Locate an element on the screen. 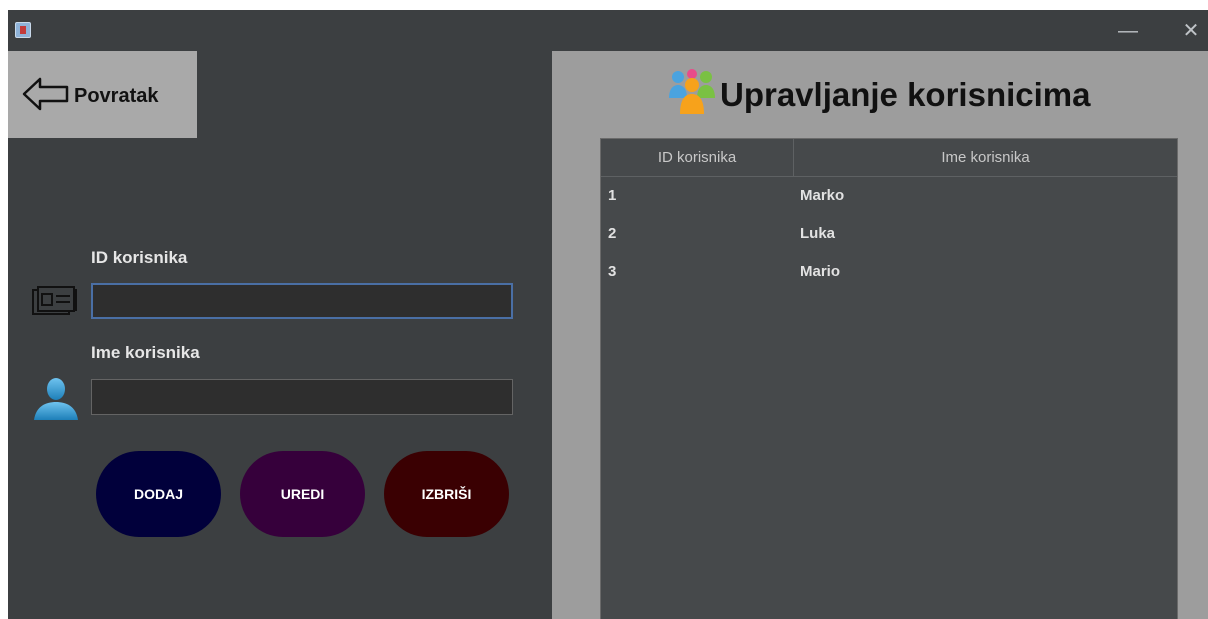 This screenshot has width=1208, height=619. title-bar: — ✕ is located at coordinates (608, 30).